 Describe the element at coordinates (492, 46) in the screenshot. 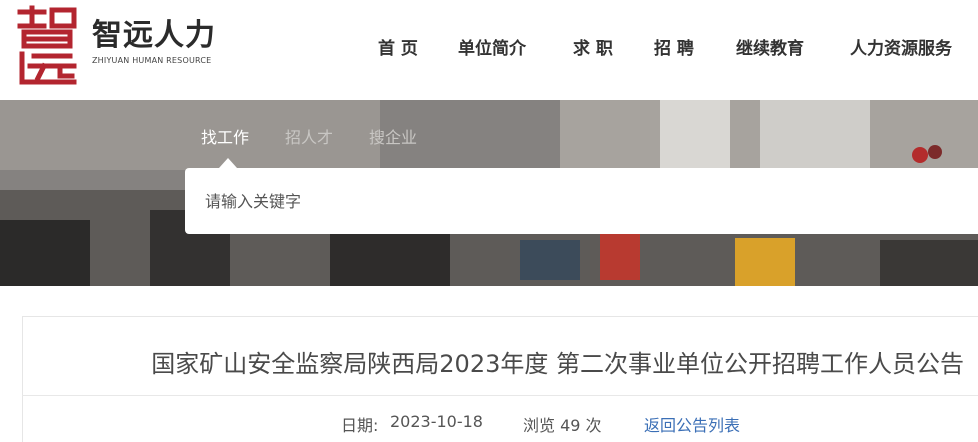

I see `nav-item-about: 单位简介` at that location.